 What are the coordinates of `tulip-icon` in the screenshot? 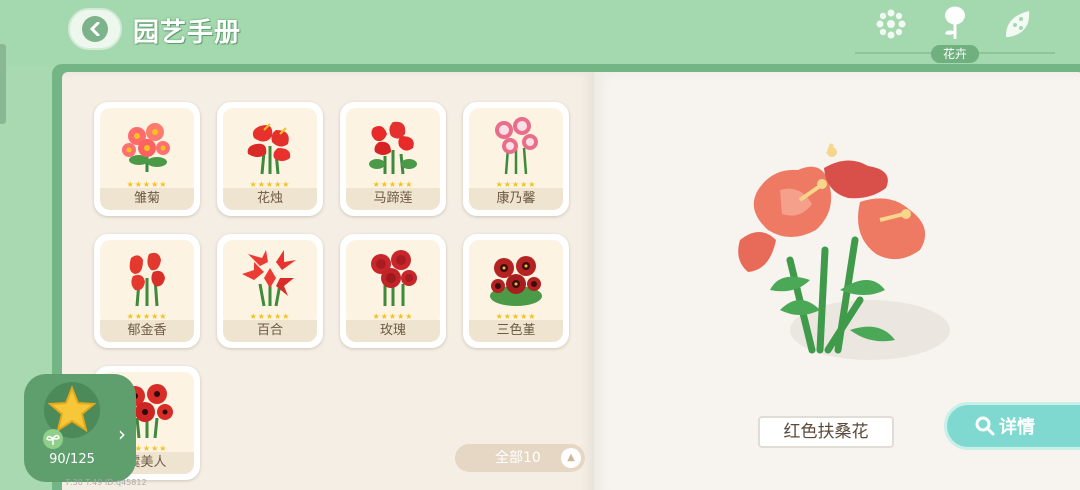 It's located at (147, 279).